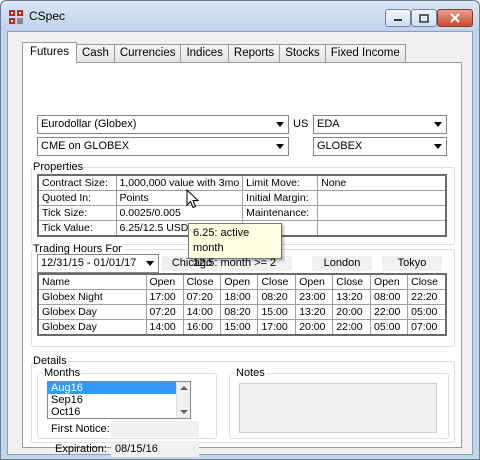  I want to click on scroll-down-icon, so click(184, 412).